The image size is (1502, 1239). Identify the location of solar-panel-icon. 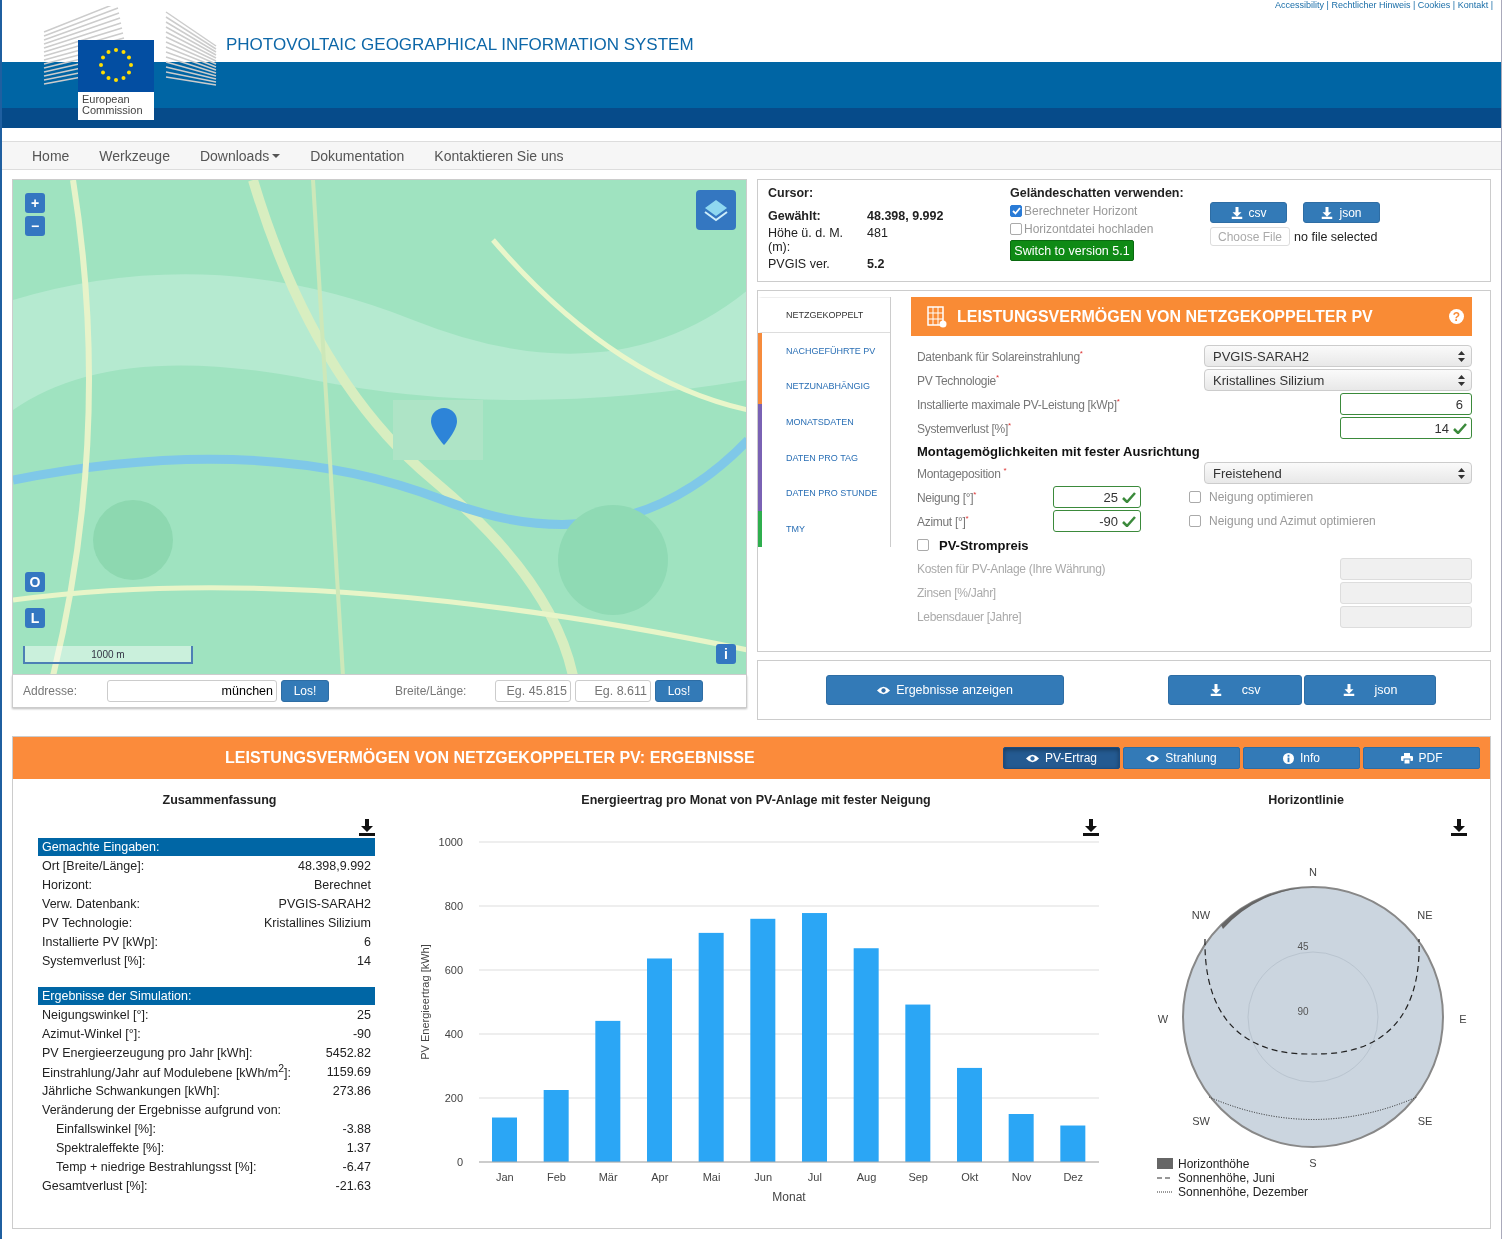
(937, 316).